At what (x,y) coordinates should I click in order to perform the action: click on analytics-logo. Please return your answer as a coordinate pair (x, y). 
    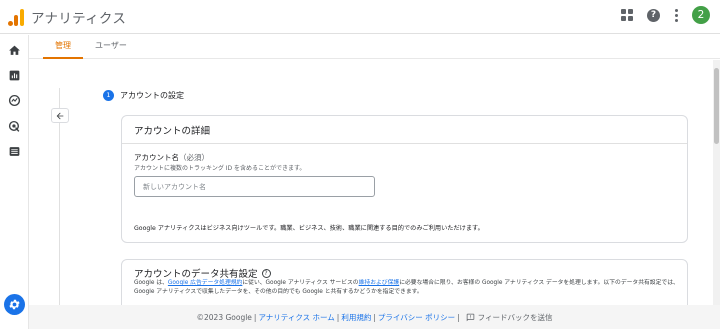
    Looking at the image, I should click on (17, 17).